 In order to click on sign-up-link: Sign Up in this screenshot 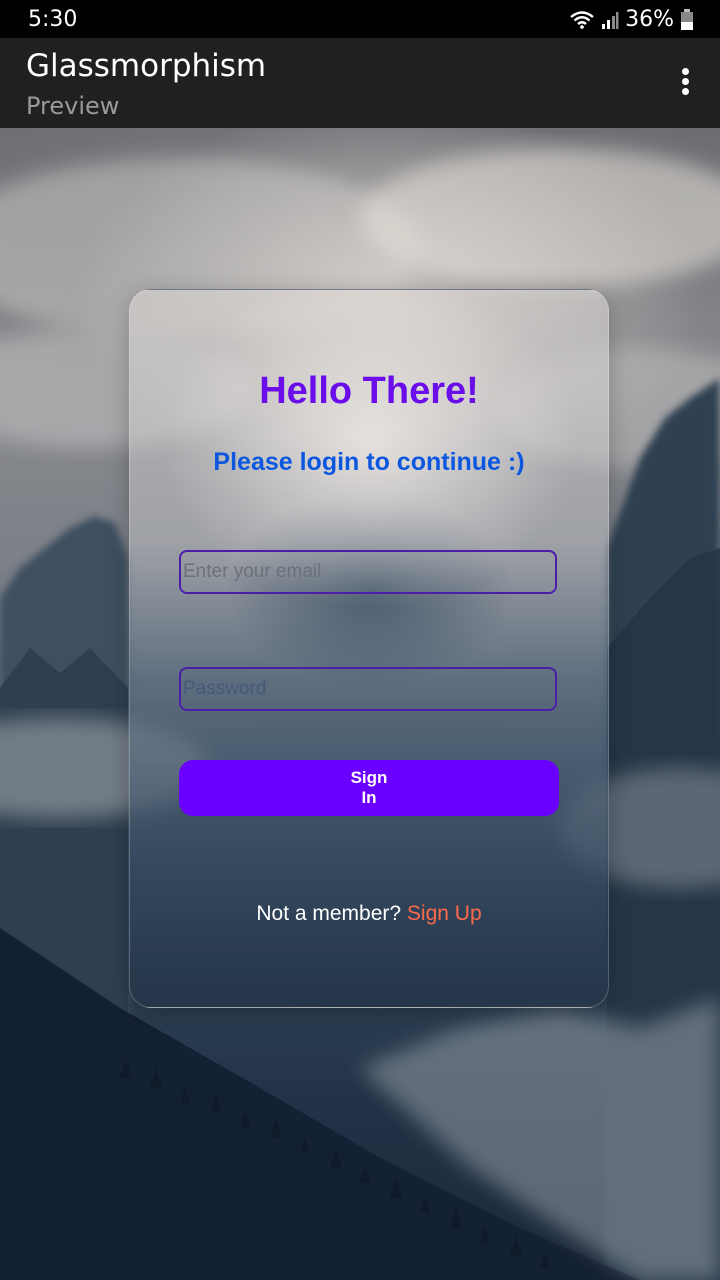, I will do `click(444, 913)`.